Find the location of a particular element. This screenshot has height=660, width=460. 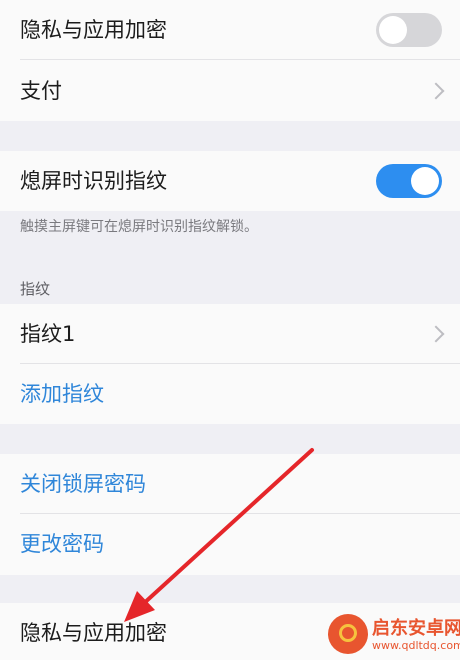

watermark-title: 启东安卓网 is located at coordinates (416, 628).